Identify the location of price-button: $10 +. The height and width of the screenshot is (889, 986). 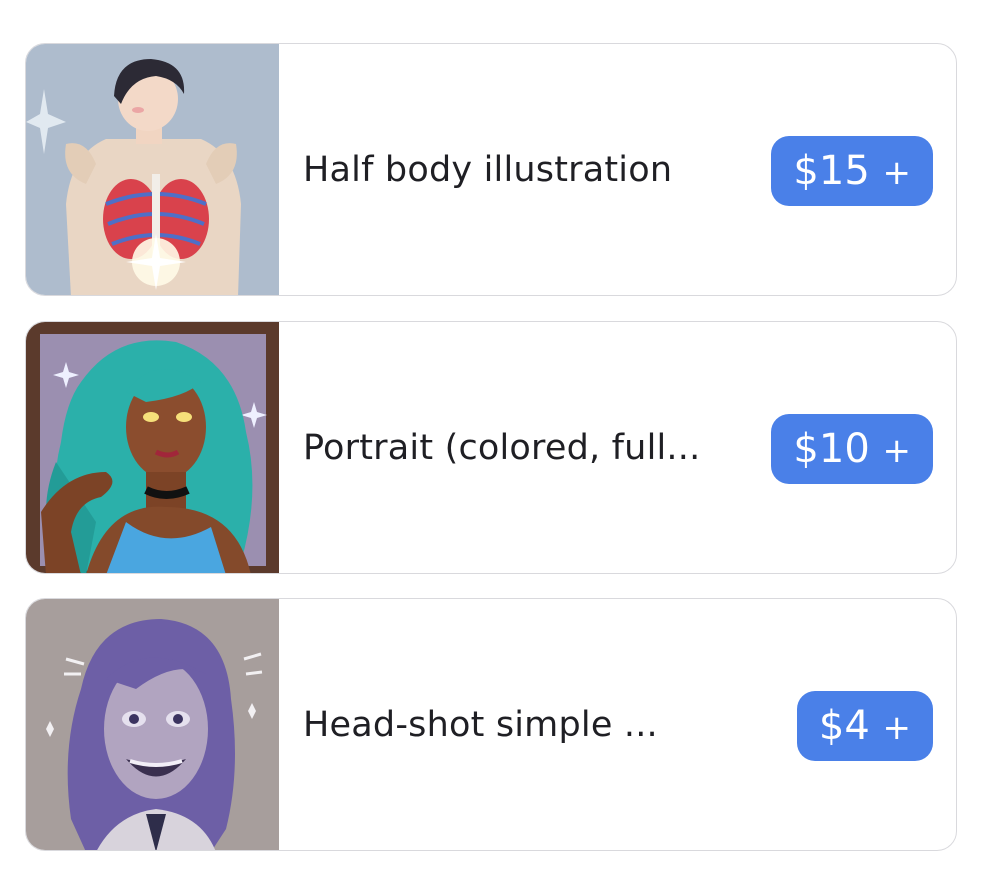
(852, 449).